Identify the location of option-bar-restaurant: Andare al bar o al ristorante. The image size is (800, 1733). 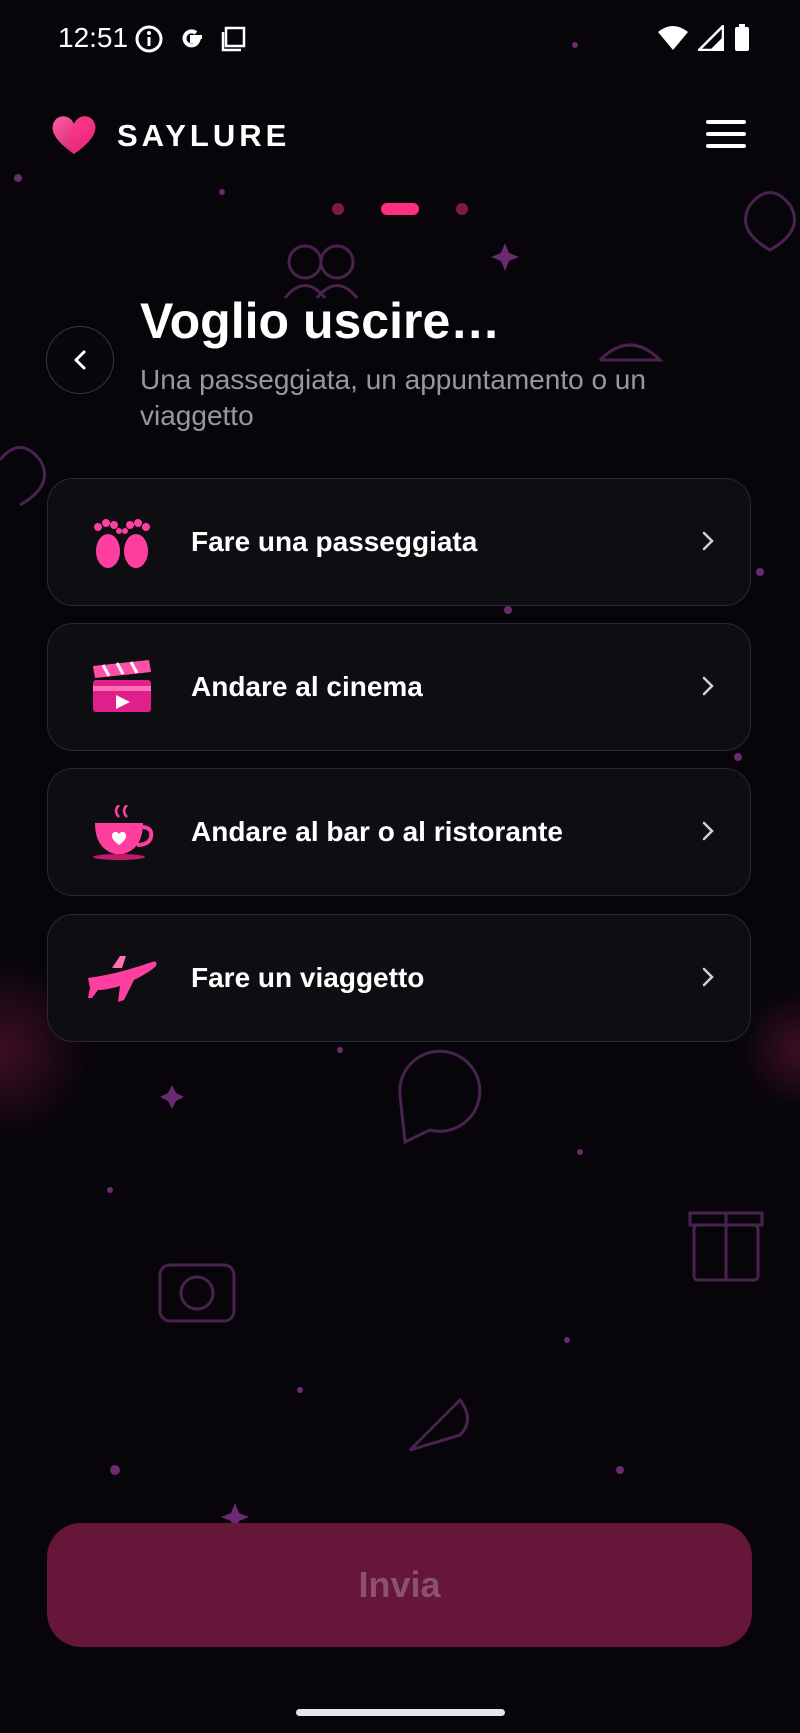
(399, 832).